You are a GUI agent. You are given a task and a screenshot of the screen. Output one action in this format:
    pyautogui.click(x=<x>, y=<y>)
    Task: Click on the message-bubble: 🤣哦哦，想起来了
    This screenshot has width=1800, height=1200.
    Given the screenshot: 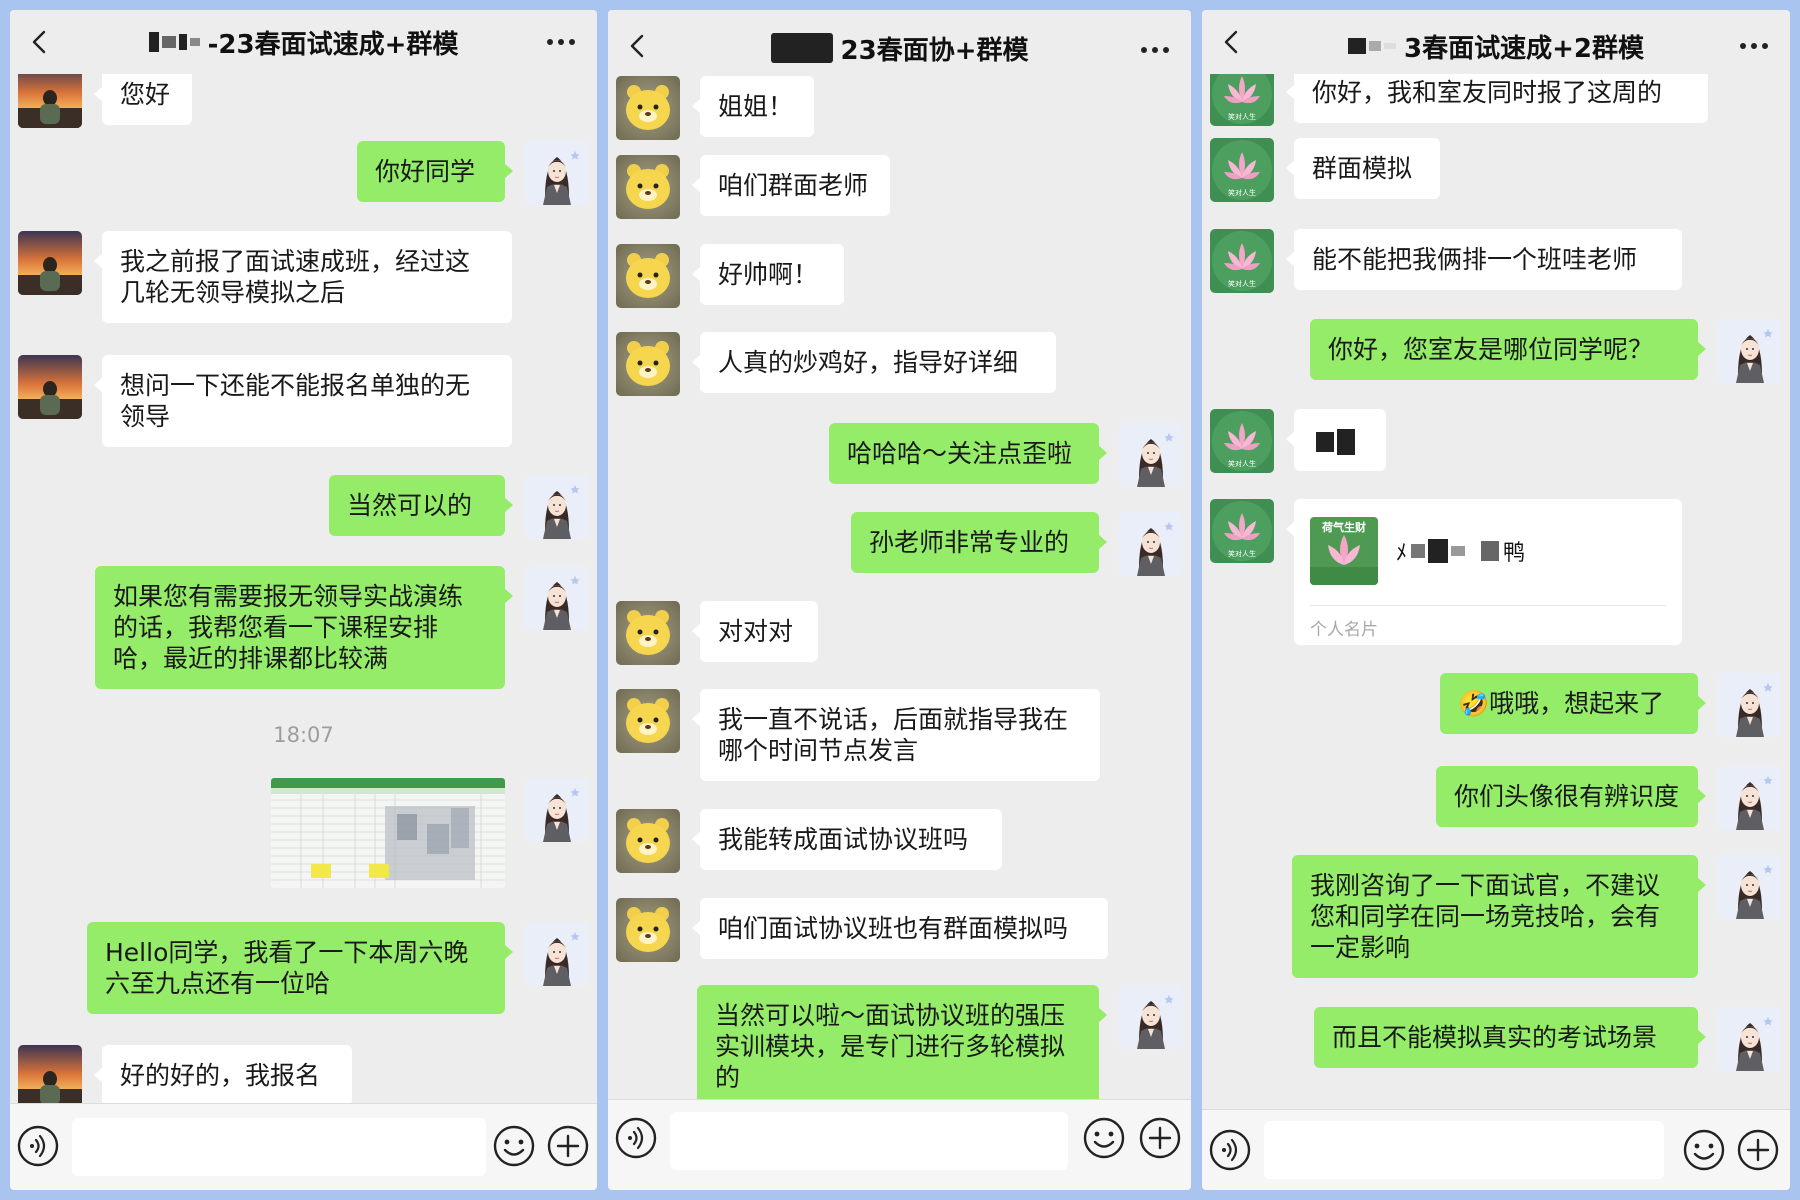 What is the action you would take?
    pyautogui.click(x=1573, y=703)
    